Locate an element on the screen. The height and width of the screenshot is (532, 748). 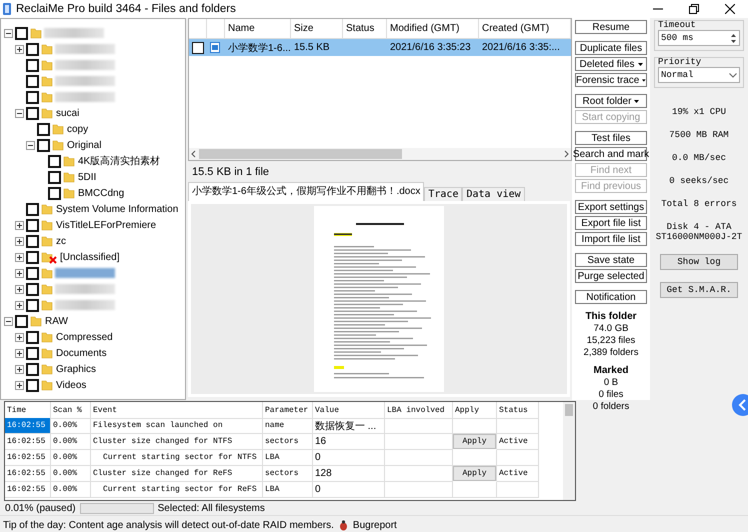
vertical-scrollbar is located at coordinates (569, 451).